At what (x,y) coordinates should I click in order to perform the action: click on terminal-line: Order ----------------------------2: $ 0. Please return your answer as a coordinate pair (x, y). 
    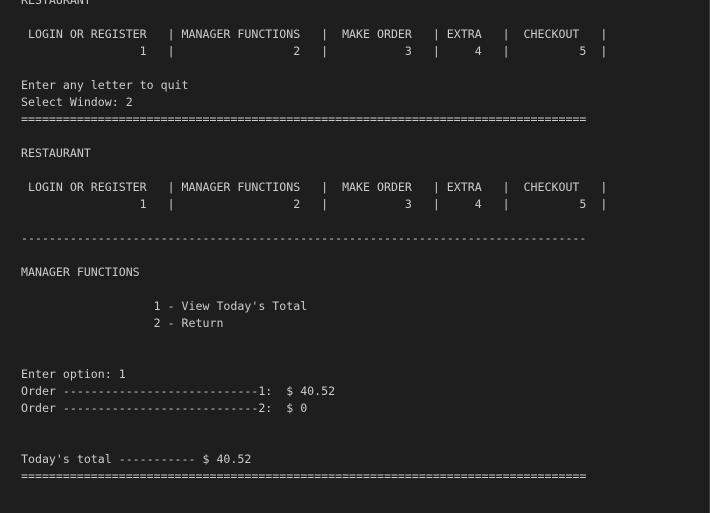
    Looking at the image, I should click on (164, 408).